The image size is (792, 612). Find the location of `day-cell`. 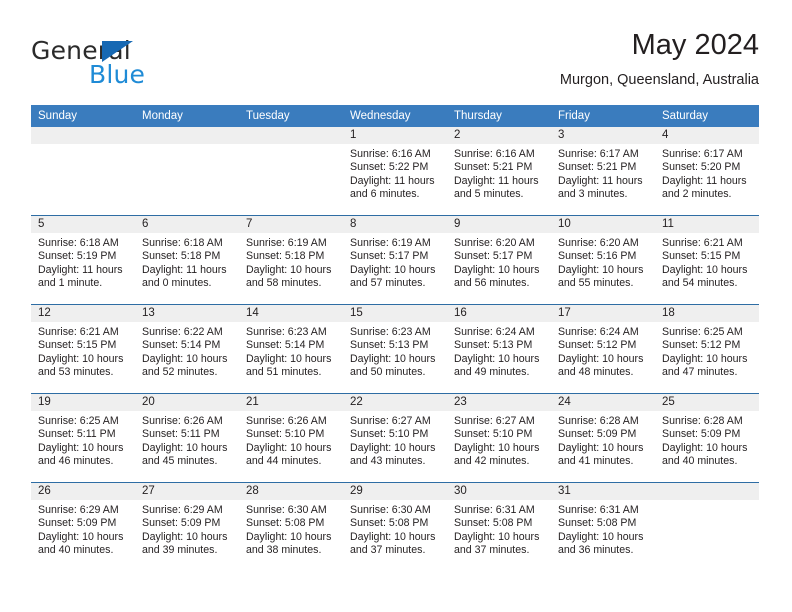

day-cell is located at coordinates (291, 171).